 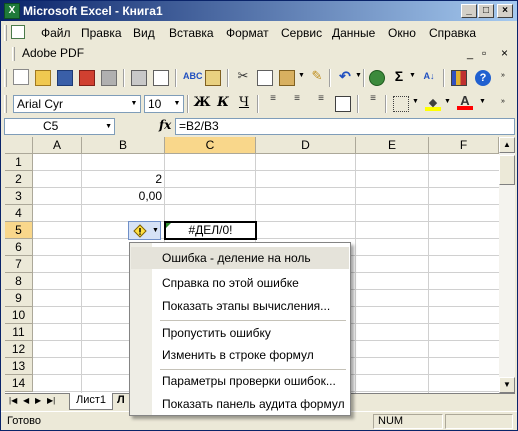 What do you see at coordinates (122, 196) in the screenshot?
I see `cell-b3: 0,00` at bounding box center [122, 196].